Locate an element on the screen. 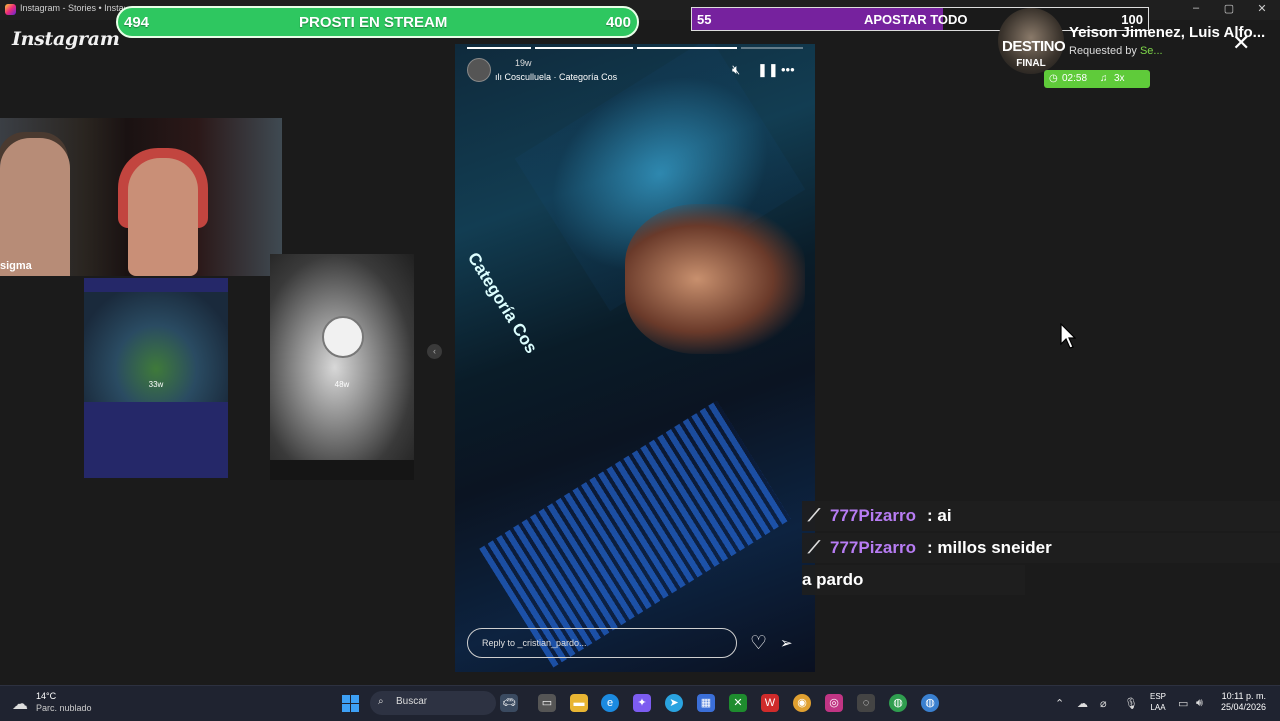 The width and height of the screenshot is (1280, 721). chat-text: : ai is located at coordinates (939, 515).